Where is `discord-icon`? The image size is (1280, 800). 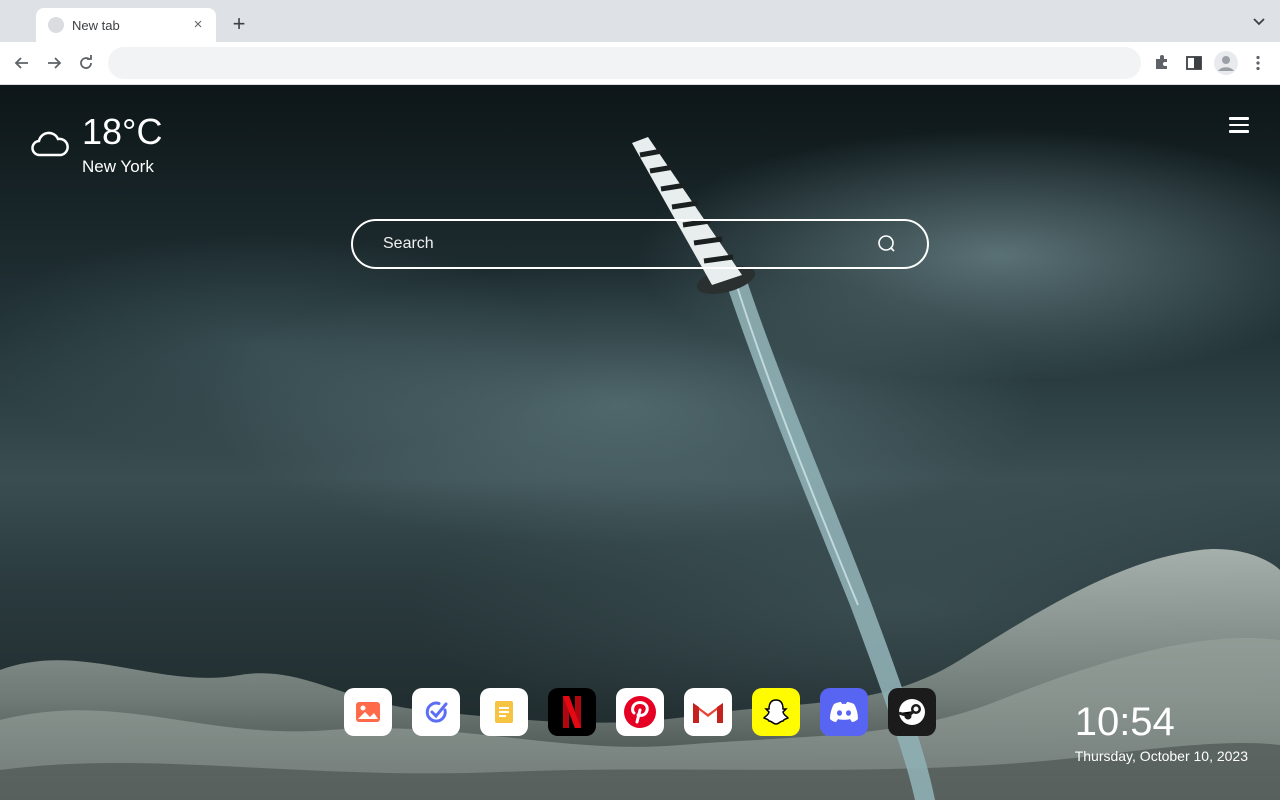 discord-icon is located at coordinates (844, 712).